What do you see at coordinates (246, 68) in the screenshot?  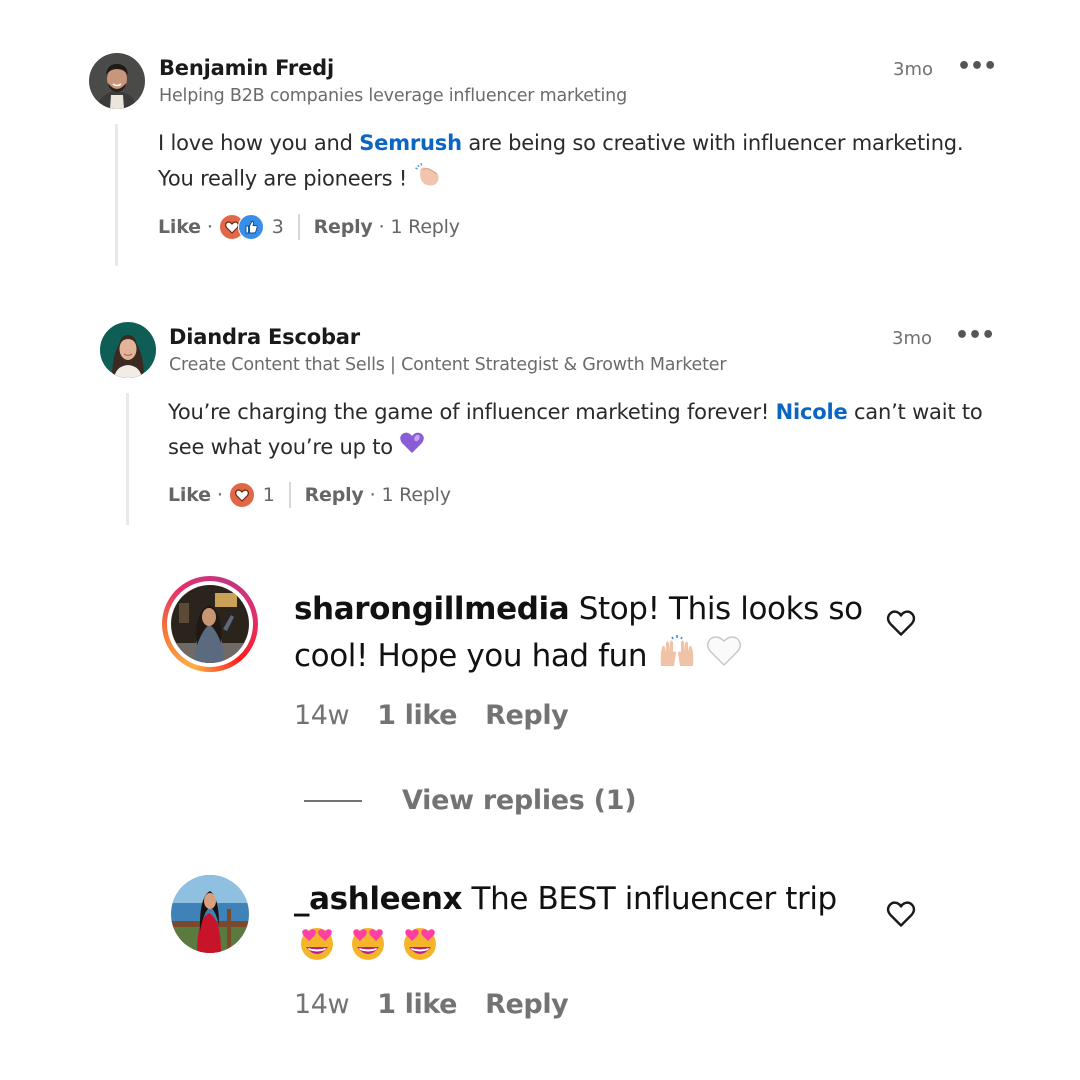 I see `author-name: Benjamin Fredj` at bounding box center [246, 68].